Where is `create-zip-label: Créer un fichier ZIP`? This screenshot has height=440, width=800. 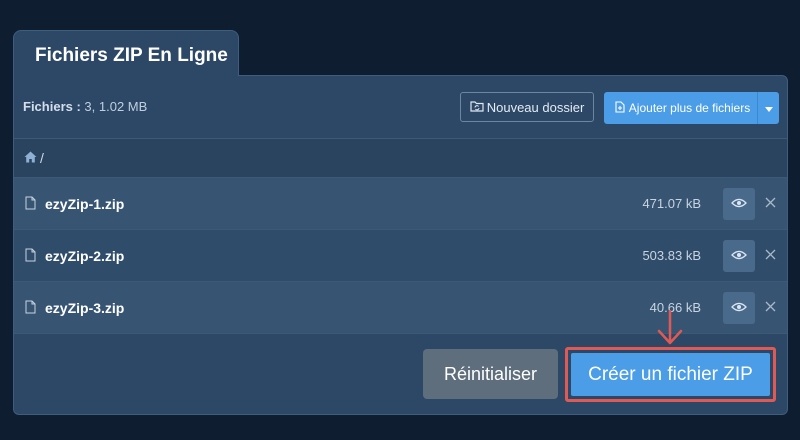
create-zip-label: Créer un fichier ZIP is located at coordinates (670, 374).